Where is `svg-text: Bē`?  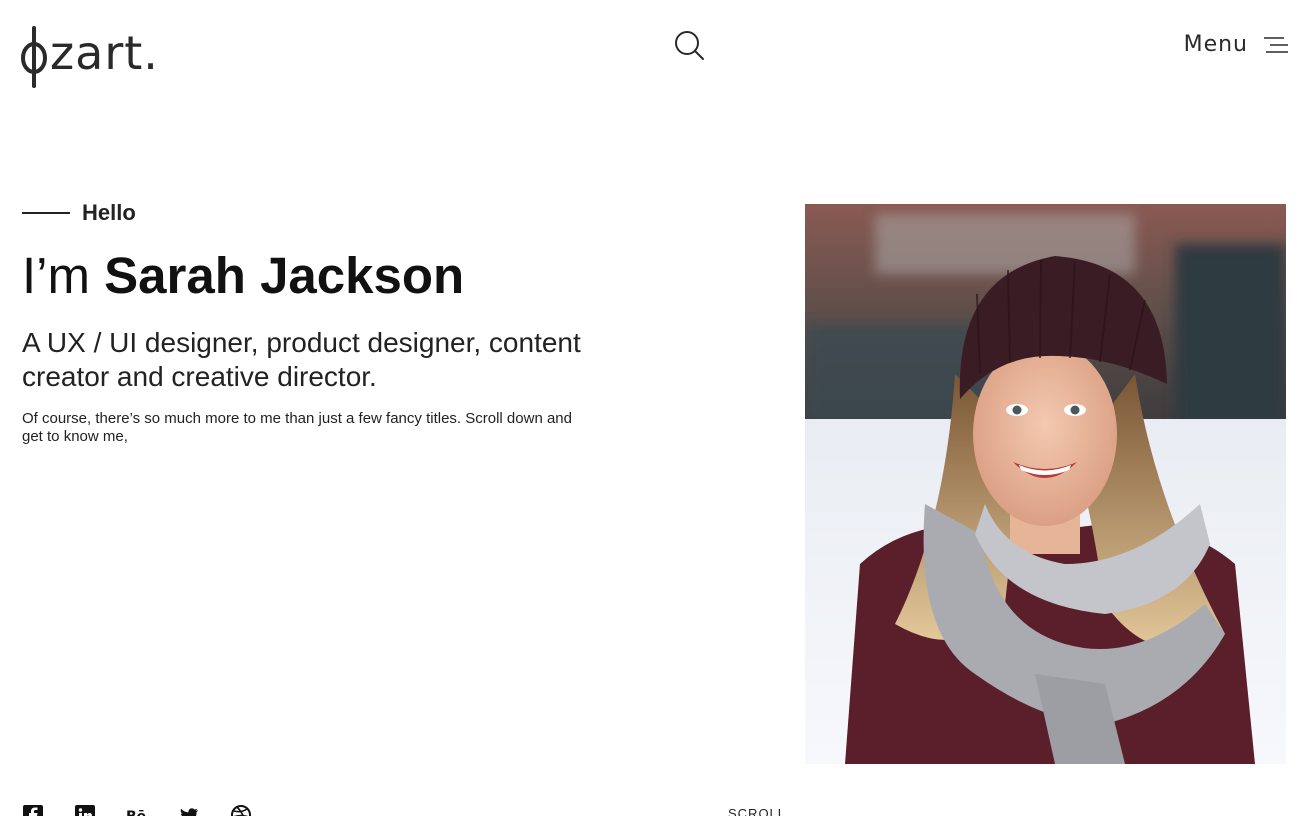 svg-text: Bē is located at coordinates (136, 812).